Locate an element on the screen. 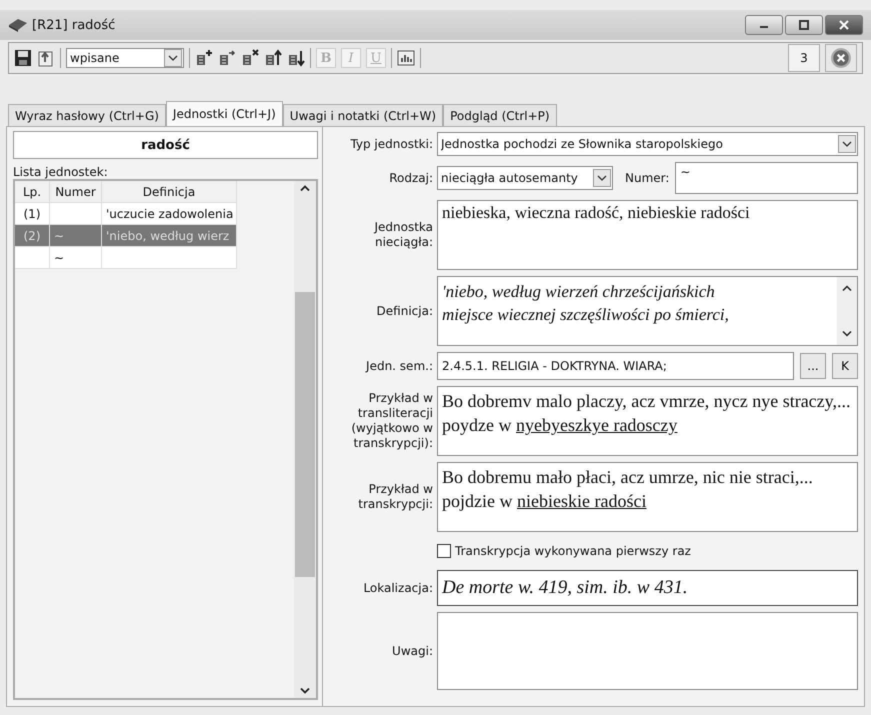 This screenshot has width=871, height=715. table-add-icon is located at coordinates (204, 58).